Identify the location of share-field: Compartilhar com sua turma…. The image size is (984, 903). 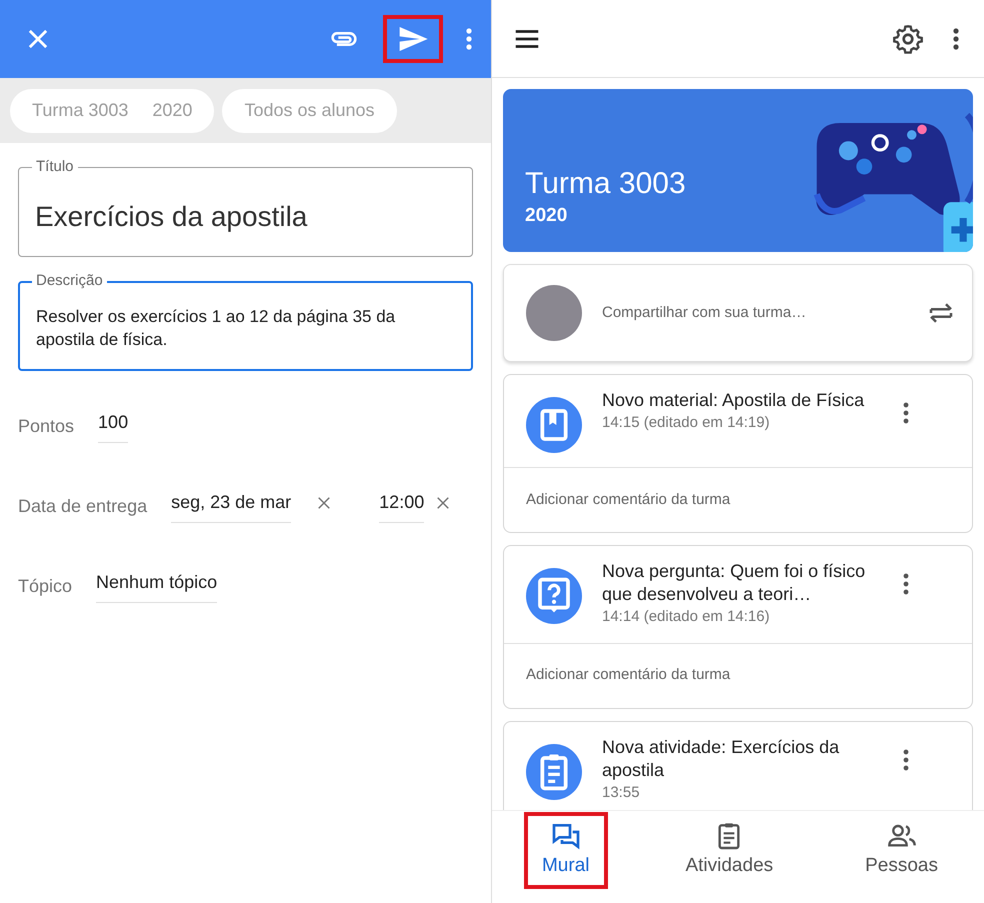
(764, 313).